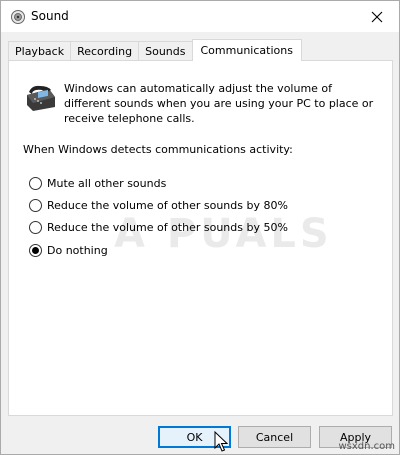 The image size is (400, 455). Describe the element at coordinates (167, 227) in the screenshot. I see `option-label: Reduce the volume of other sounds by 50%` at that location.